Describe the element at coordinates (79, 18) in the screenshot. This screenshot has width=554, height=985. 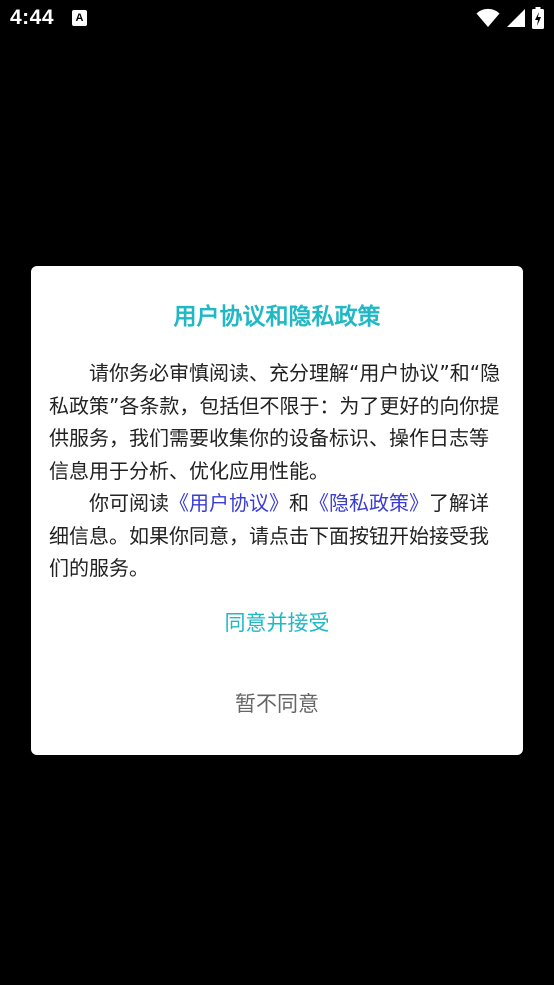
I see `a-icon: A` at that location.